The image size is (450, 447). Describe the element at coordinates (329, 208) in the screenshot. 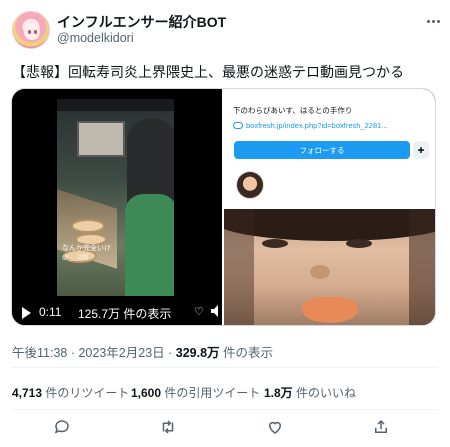

I see `media-divider` at that location.